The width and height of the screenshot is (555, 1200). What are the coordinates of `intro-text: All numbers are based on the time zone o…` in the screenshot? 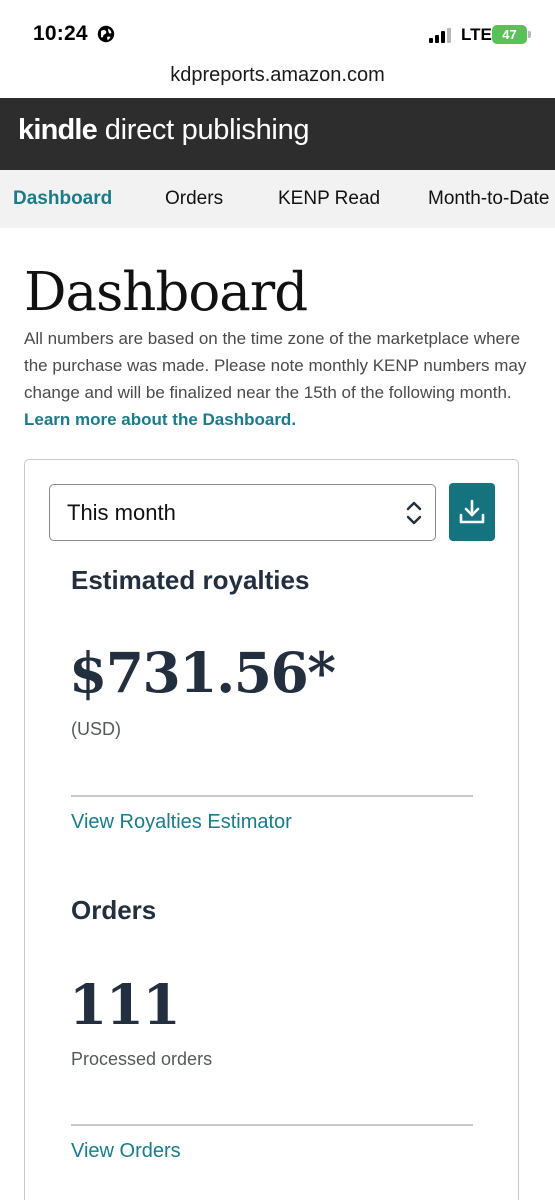 It's located at (280, 379).